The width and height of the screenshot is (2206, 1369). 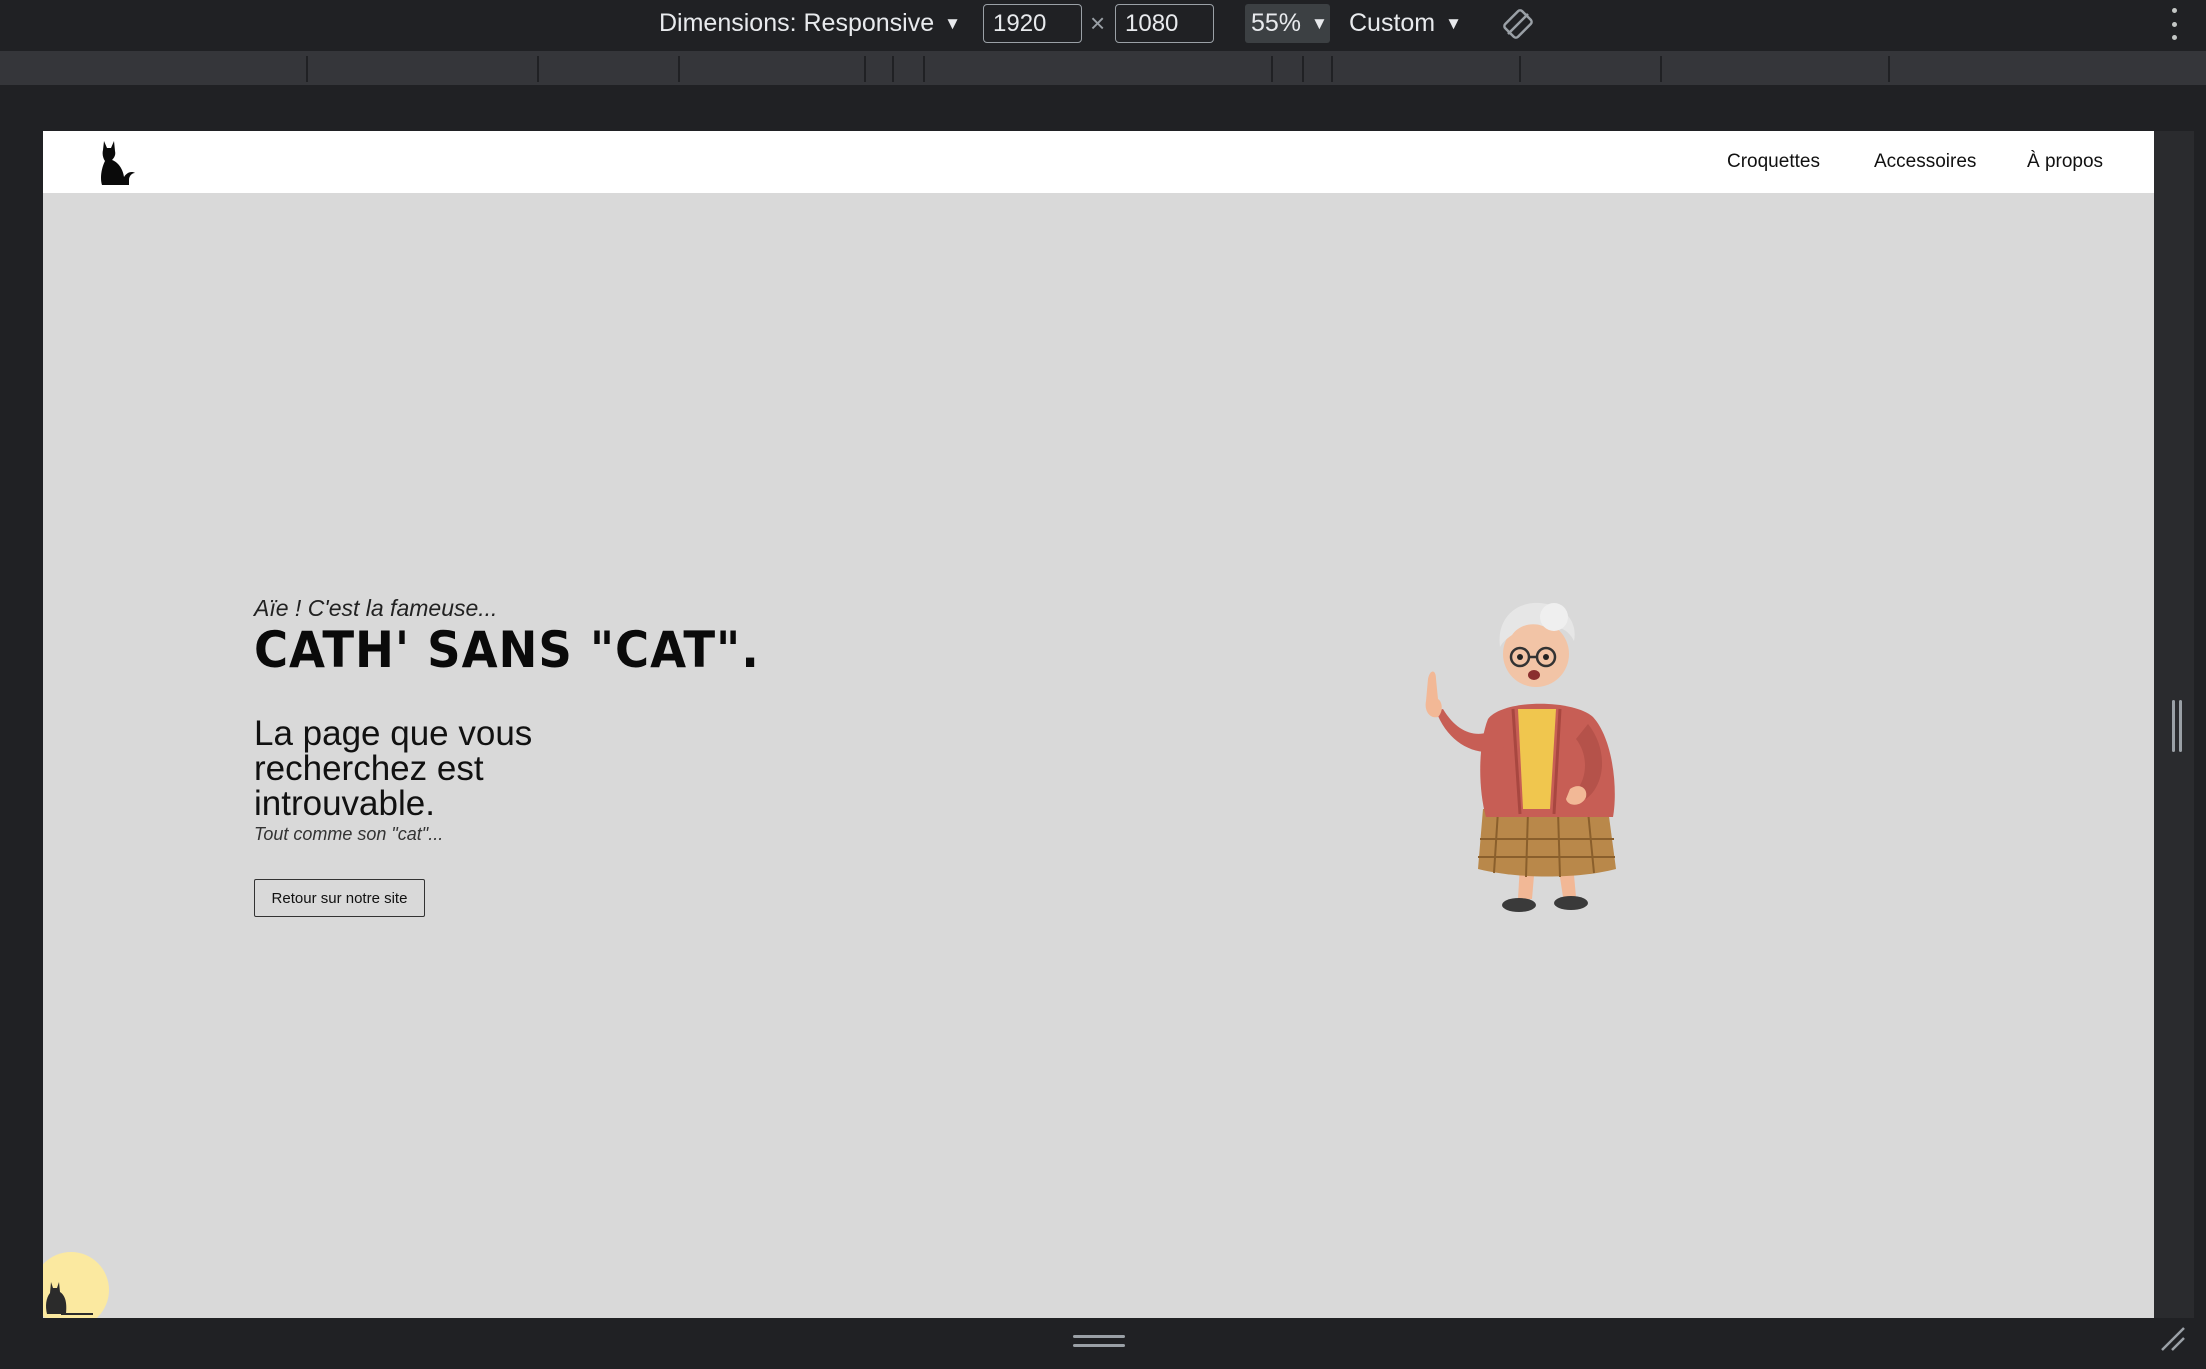 What do you see at coordinates (1518, 23) in the screenshot?
I see `rotate-icon` at bounding box center [1518, 23].